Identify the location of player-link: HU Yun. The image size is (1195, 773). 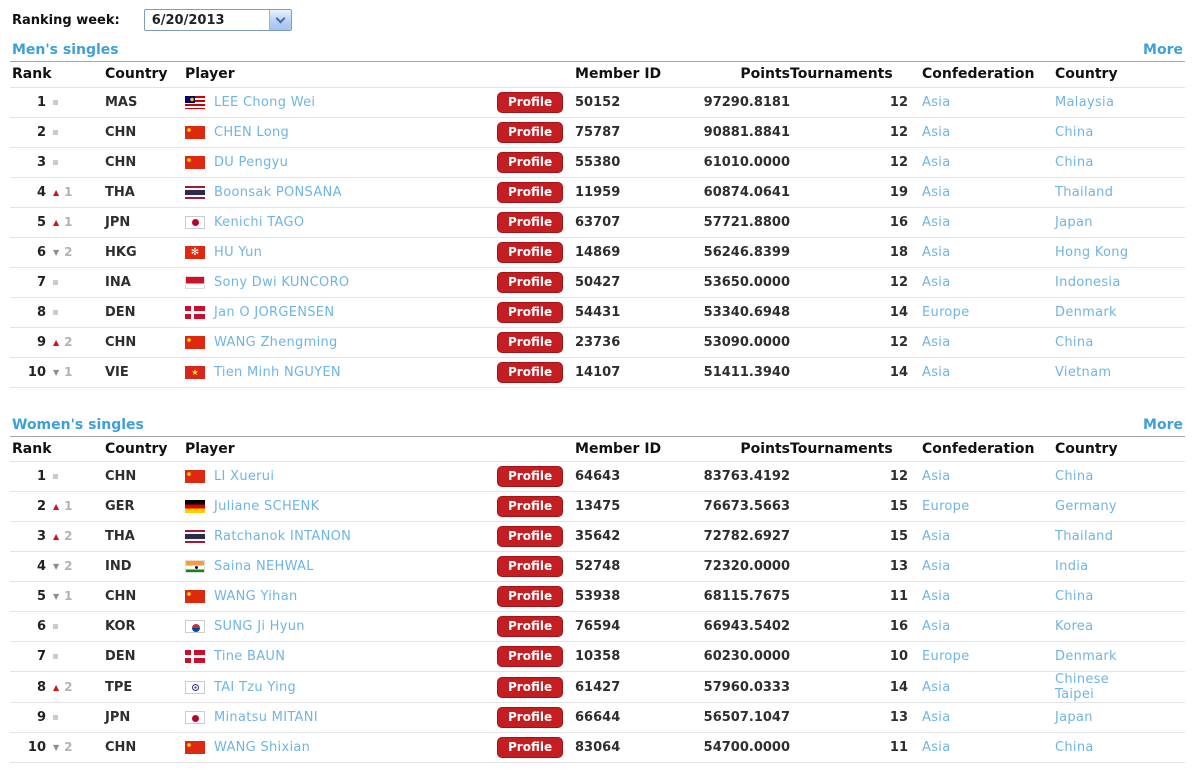
(238, 252).